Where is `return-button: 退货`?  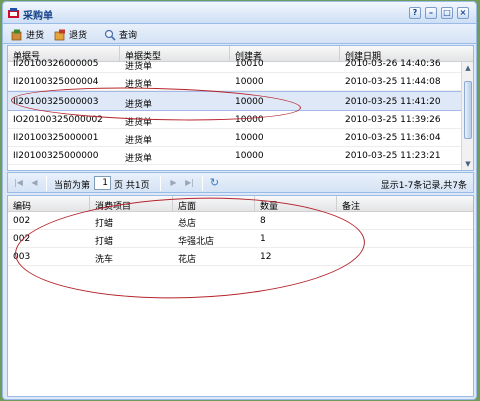 return-button: 退货 is located at coordinates (70, 34).